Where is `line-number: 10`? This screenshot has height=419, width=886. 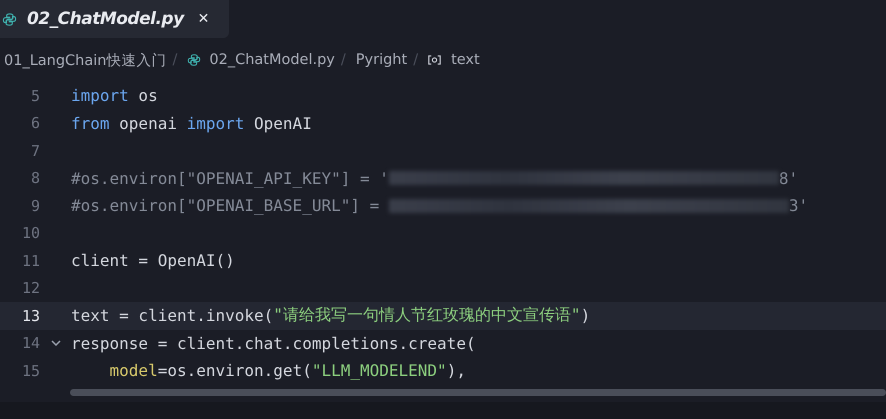
line-number: 10 is located at coordinates (30, 233).